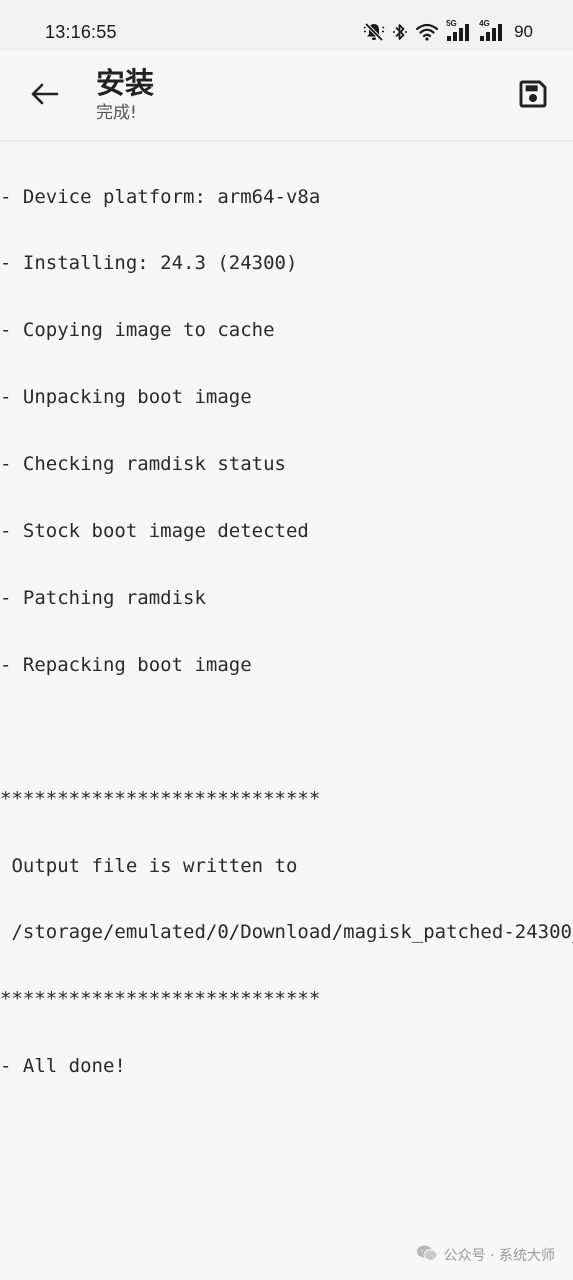 The image size is (573, 1280). Describe the element at coordinates (126, 664) in the screenshot. I see `log-line: - Repacking boot image` at that location.